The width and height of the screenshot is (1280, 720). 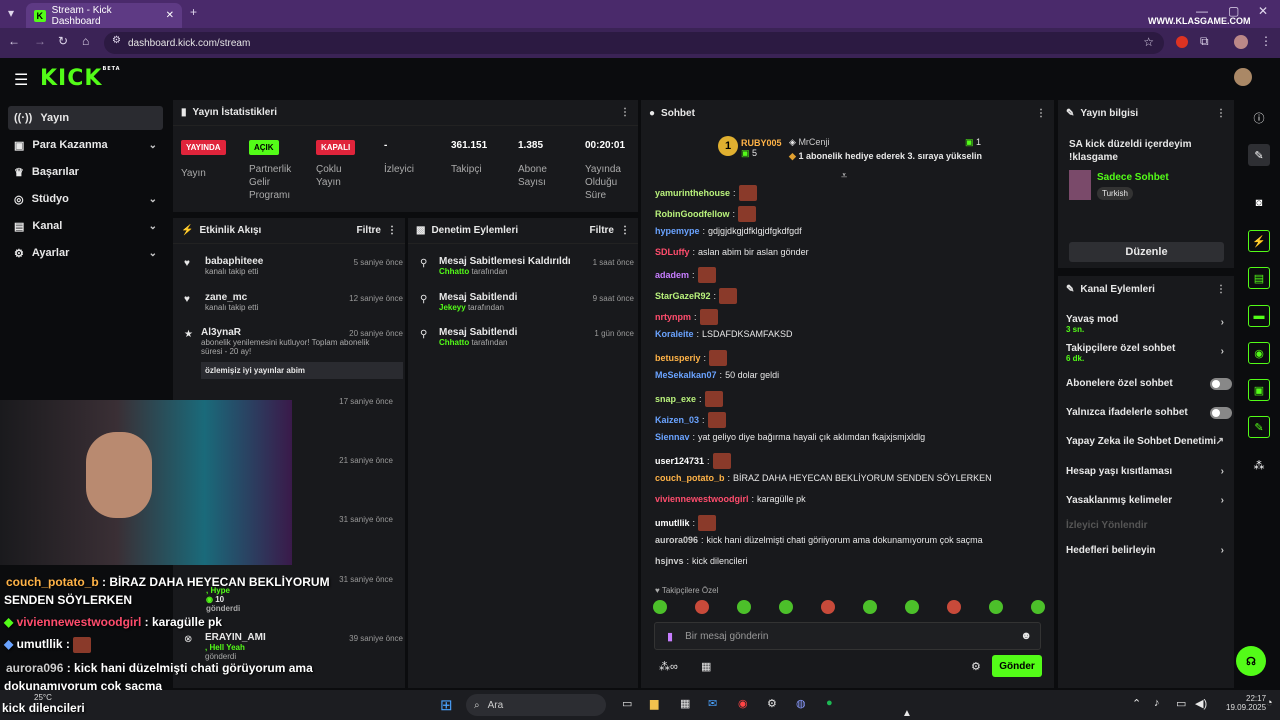 I want to click on spotify-icon: ●, so click(x=829, y=703).